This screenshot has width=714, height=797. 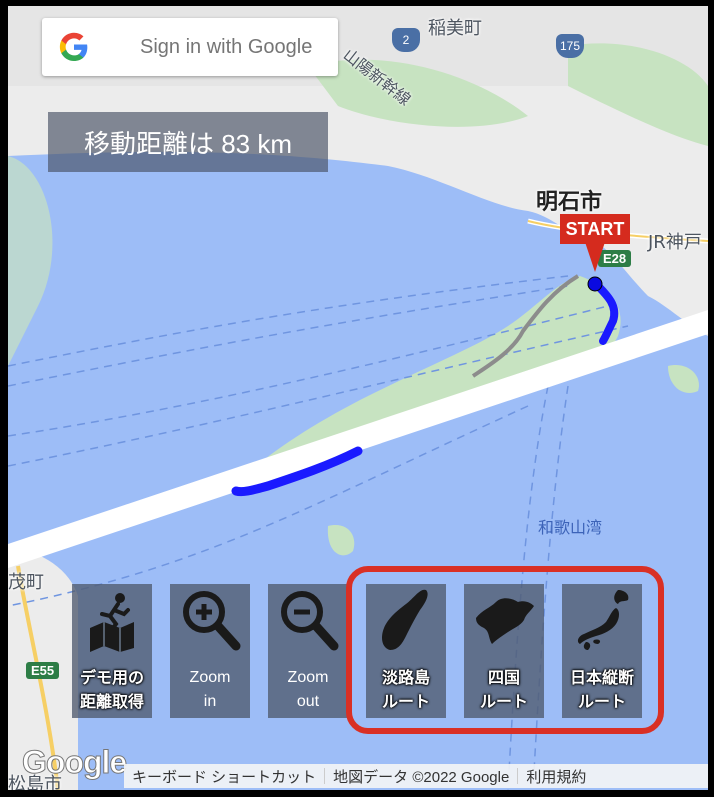 What do you see at coordinates (224, 776) in the screenshot?
I see `keyboard-shortcuts-link: キーボード ショートカット` at bounding box center [224, 776].